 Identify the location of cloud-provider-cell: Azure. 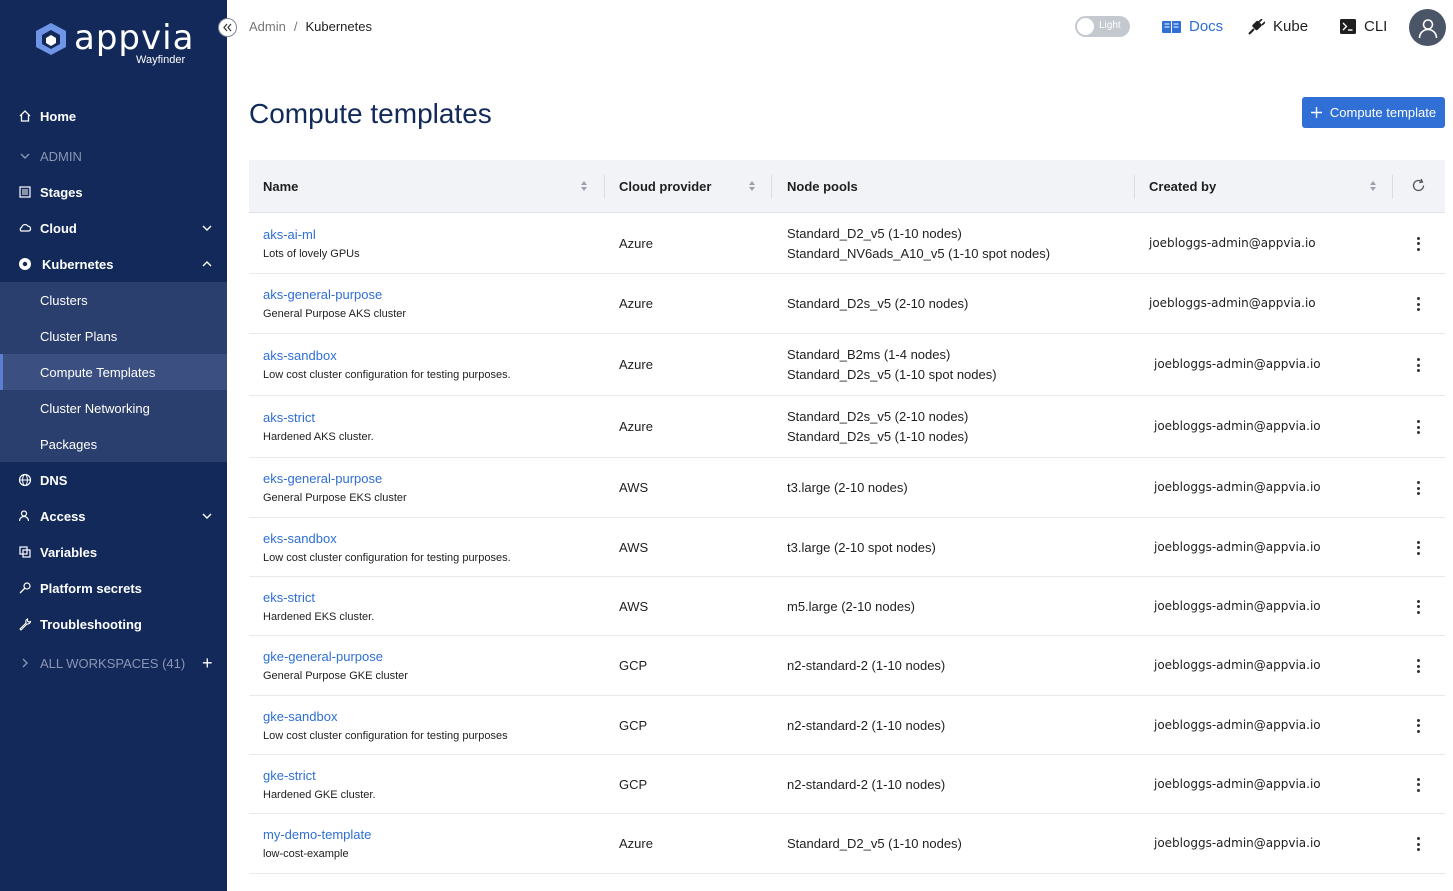
(636, 364).